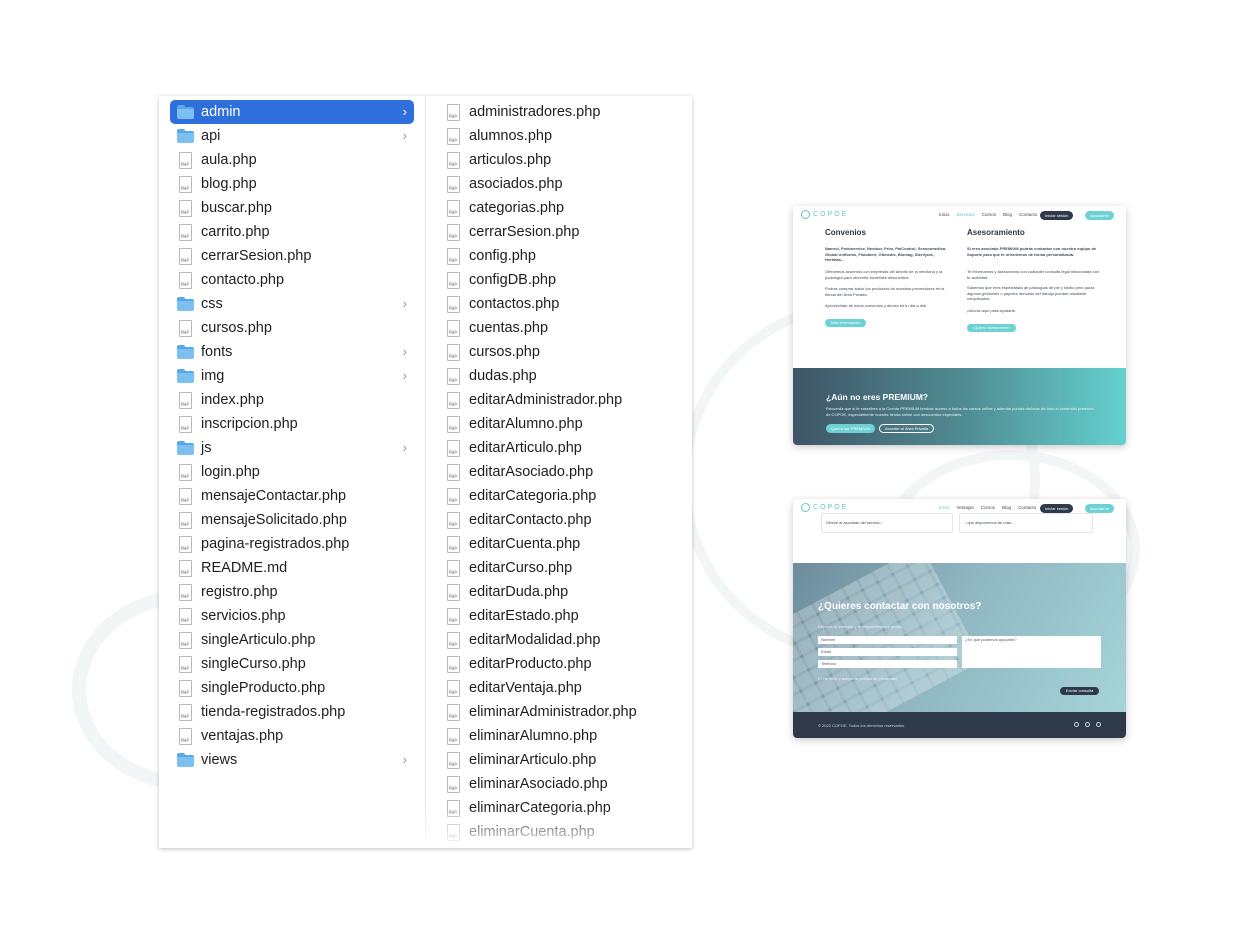 The height and width of the screenshot is (944, 1260). Describe the element at coordinates (292, 568) in the screenshot. I see `file-row: README.md` at that location.